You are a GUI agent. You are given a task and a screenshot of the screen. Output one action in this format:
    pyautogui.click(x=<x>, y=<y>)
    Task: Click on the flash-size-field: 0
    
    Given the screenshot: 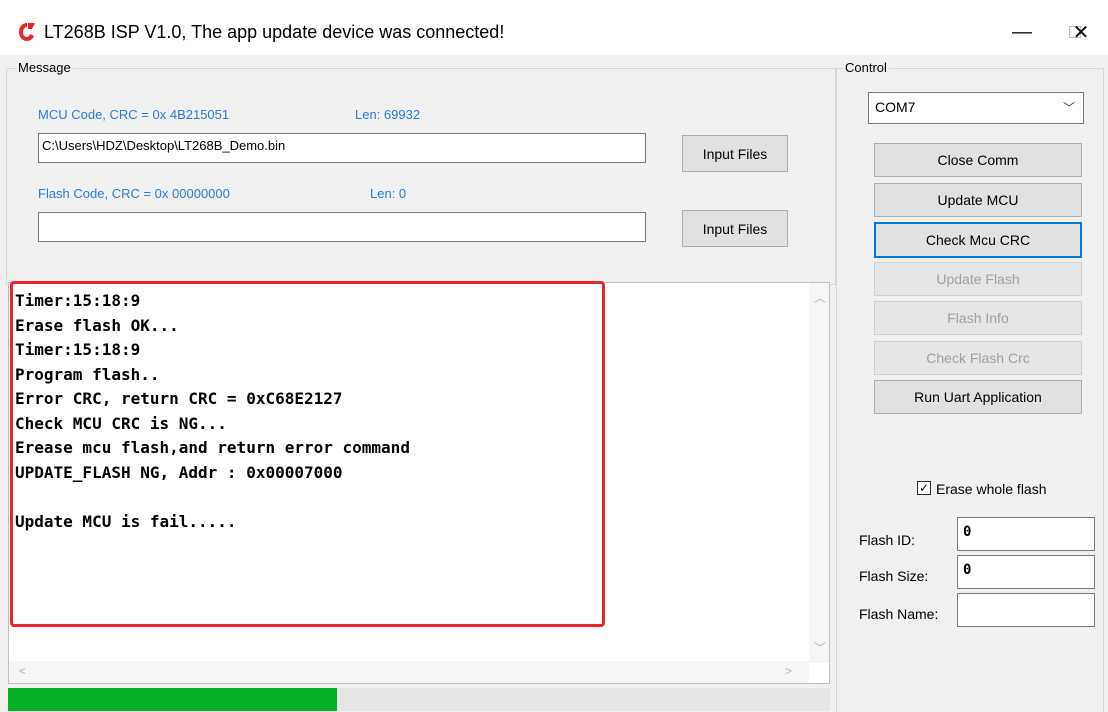 What is the action you would take?
    pyautogui.click(x=1026, y=572)
    